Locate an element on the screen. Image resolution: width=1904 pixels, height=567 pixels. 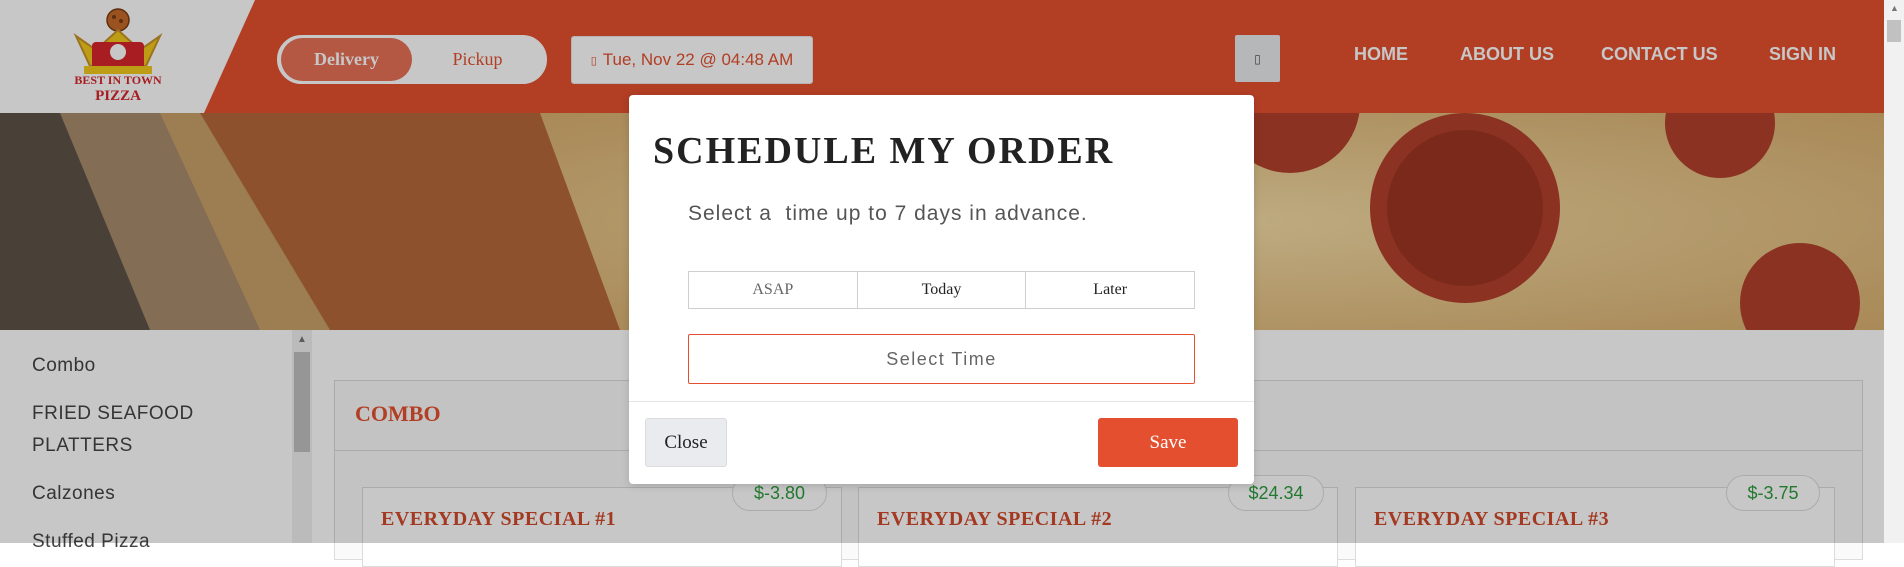
select-time-field: Select Time is located at coordinates (941, 359).